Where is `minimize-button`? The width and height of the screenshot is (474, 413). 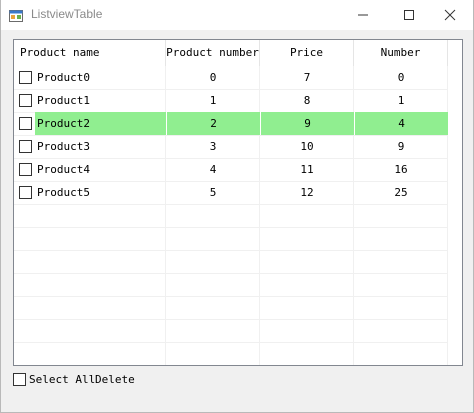 minimize-button is located at coordinates (363, 15).